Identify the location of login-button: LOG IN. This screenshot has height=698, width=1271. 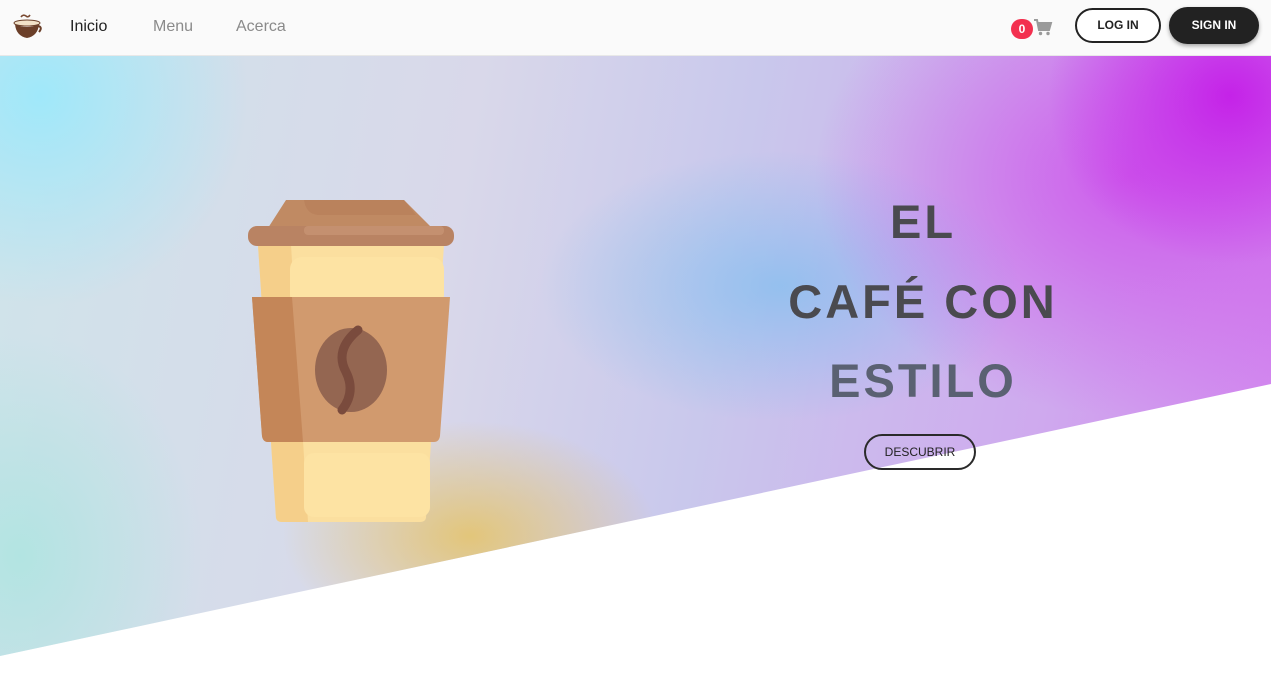
(1118, 25).